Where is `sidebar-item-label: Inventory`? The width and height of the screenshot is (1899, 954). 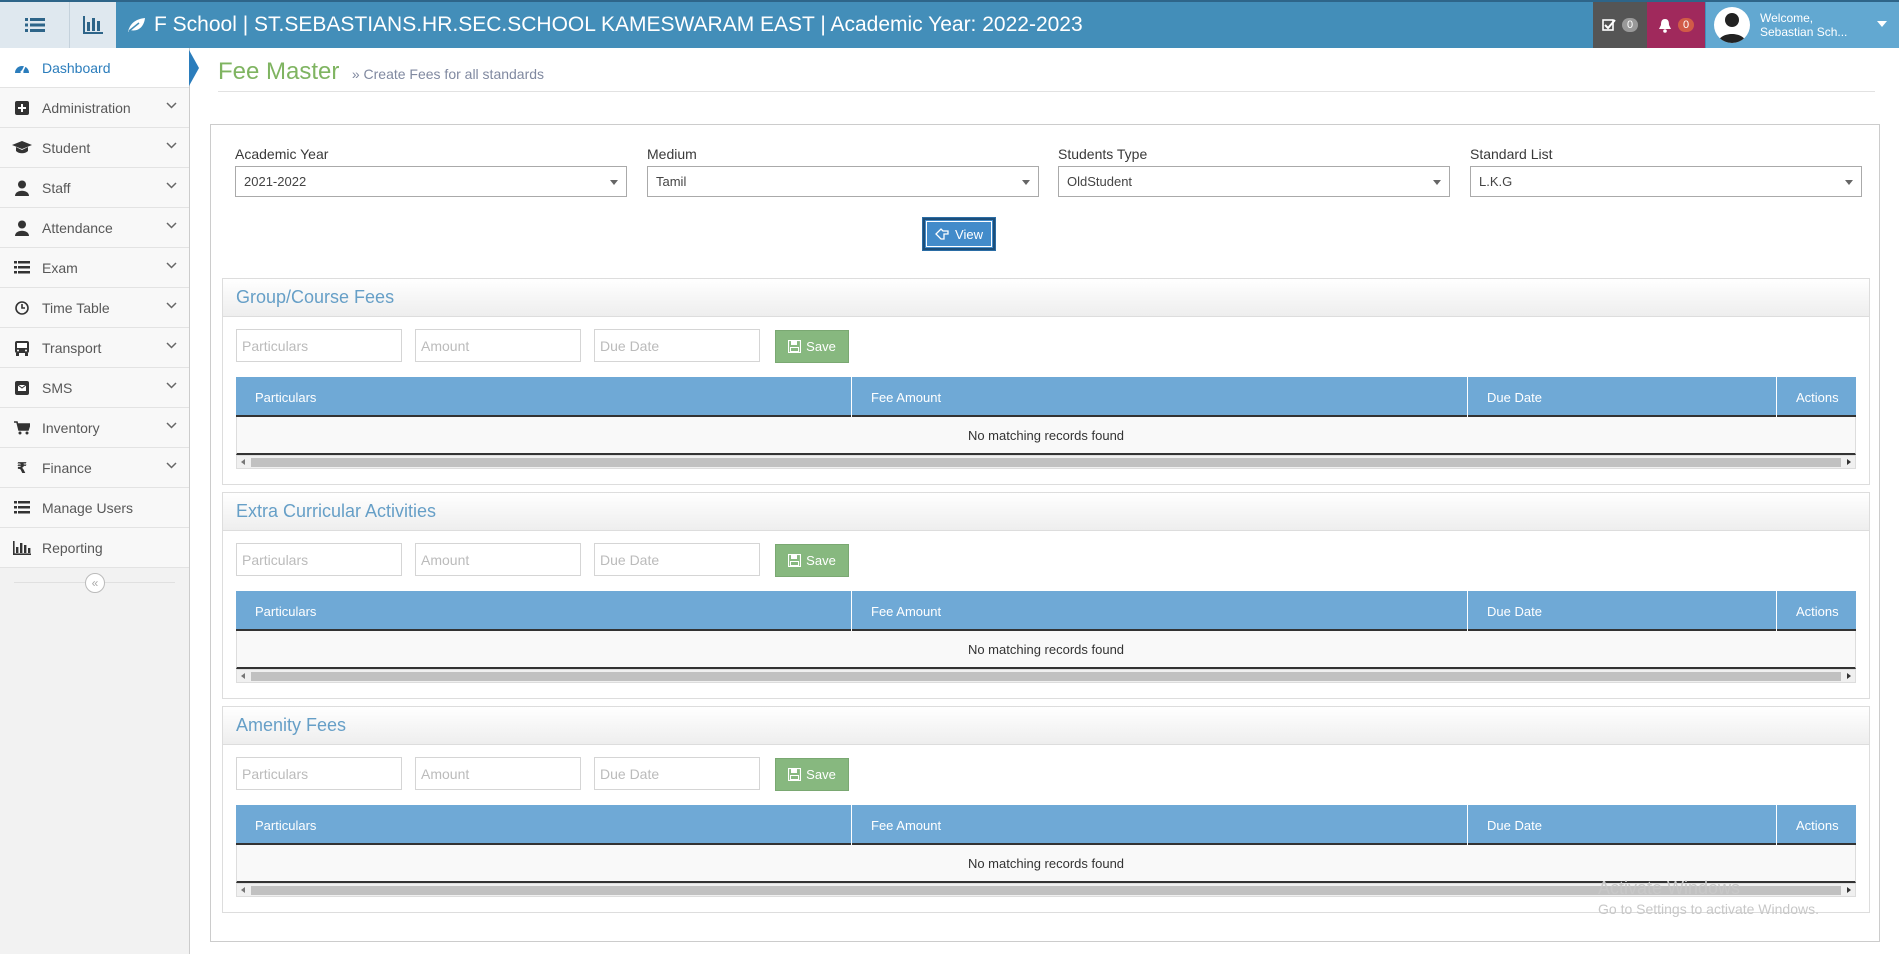
sidebar-item-label: Inventory is located at coordinates (71, 427).